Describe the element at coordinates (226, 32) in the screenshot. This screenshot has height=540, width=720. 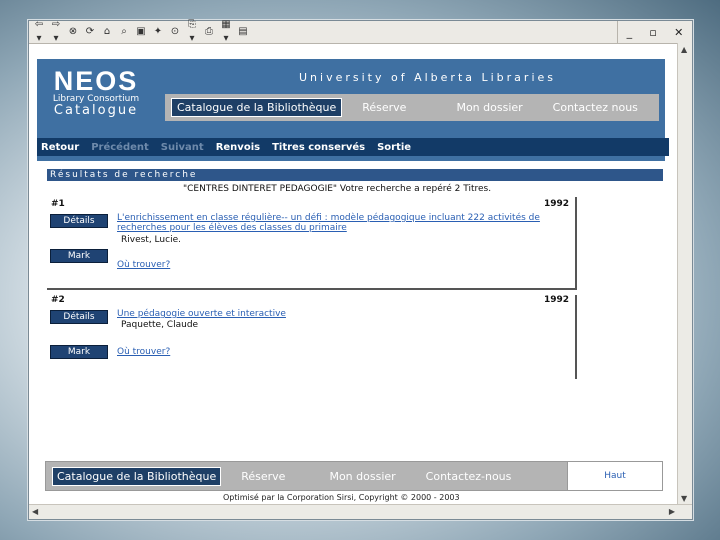
I see `edit-icon: ▦ ▾` at that location.